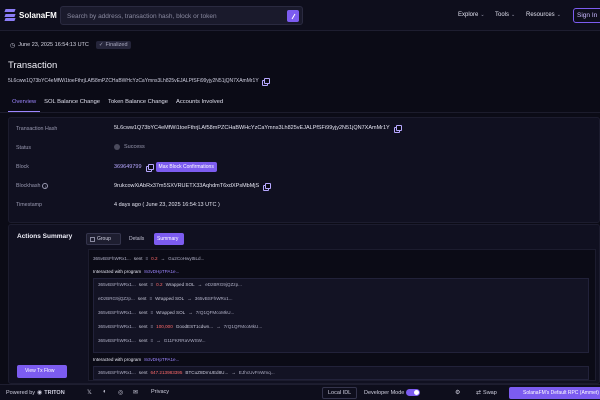 This screenshot has height=400, width=600. I want to click on swap-icon: ⇄, so click(479, 393).